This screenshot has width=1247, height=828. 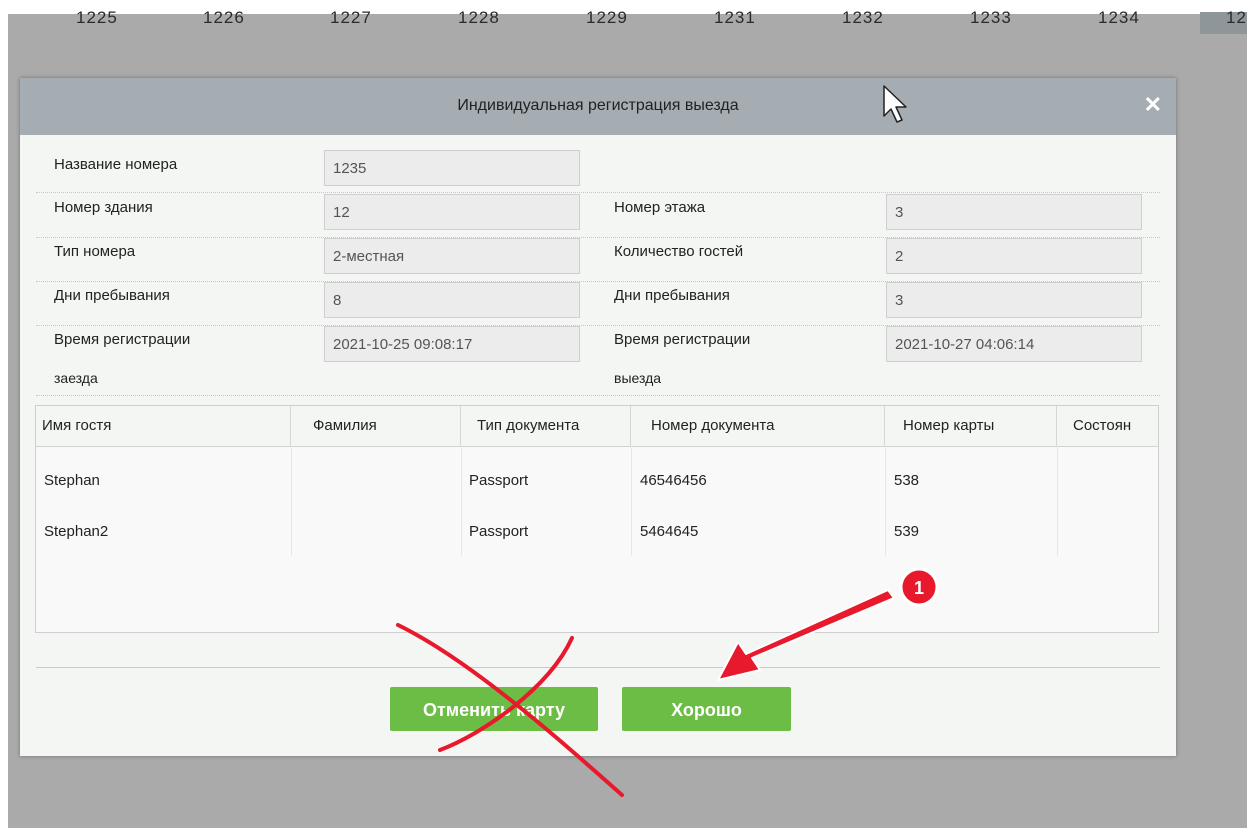 I want to click on step-badge: 1, so click(x=919, y=587).